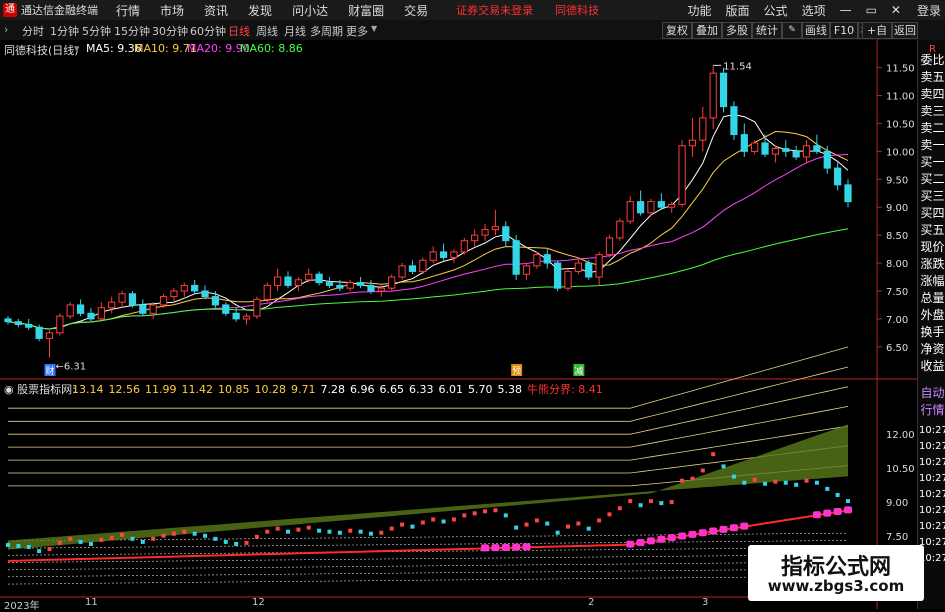 The image size is (945, 612). What do you see at coordinates (170, 31) in the screenshot?
I see `period-30min: 30分钟` at bounding box center [170, 31].